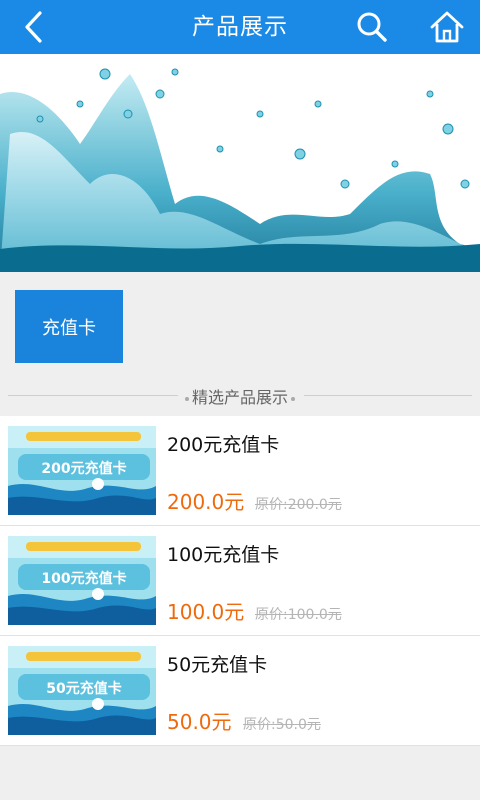  What do you see at coordinates (298, 615) in the screenshot?
I see `original-price: 原价:100.0元` at bounding box center [298, 615].